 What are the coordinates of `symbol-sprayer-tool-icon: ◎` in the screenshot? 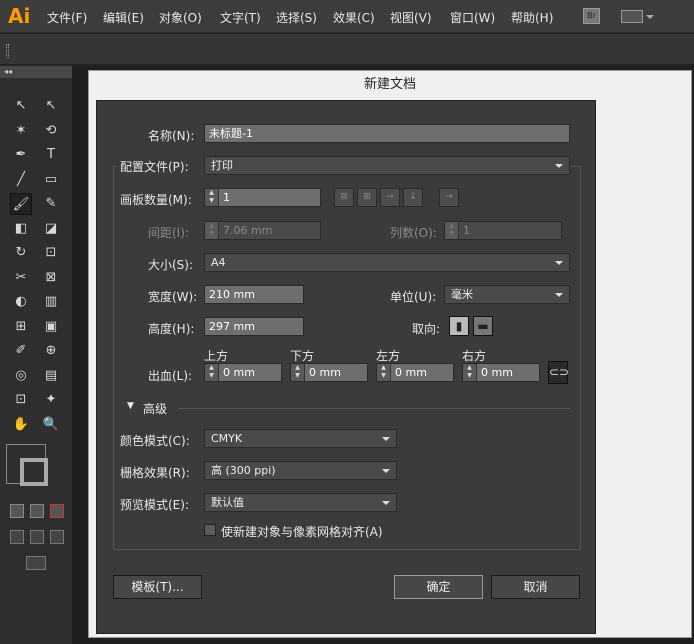 It's located at (21, 376).